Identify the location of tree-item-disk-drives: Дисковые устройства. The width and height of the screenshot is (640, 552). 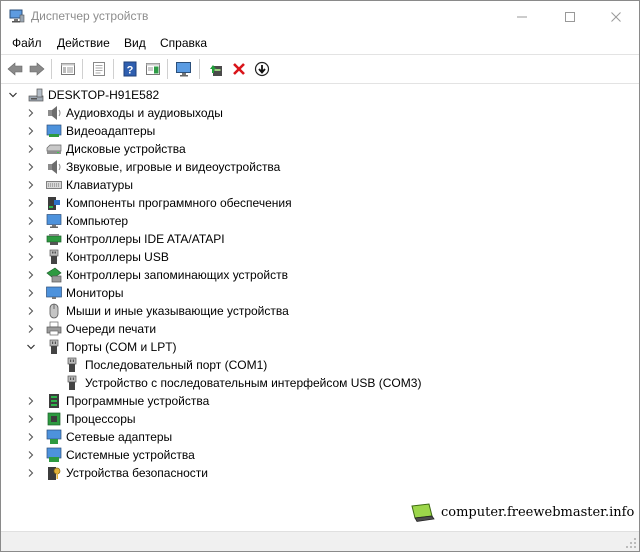
(320, 149).